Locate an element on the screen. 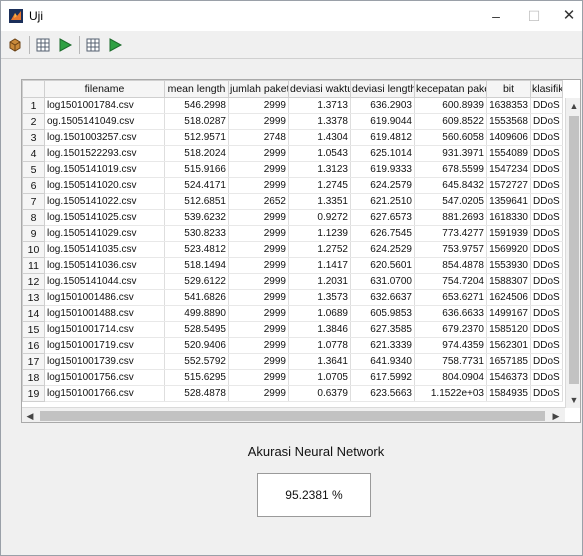 This screenshot has width=583, height=556. table-cell: 1.0689 is located at coordinates (319, 313).